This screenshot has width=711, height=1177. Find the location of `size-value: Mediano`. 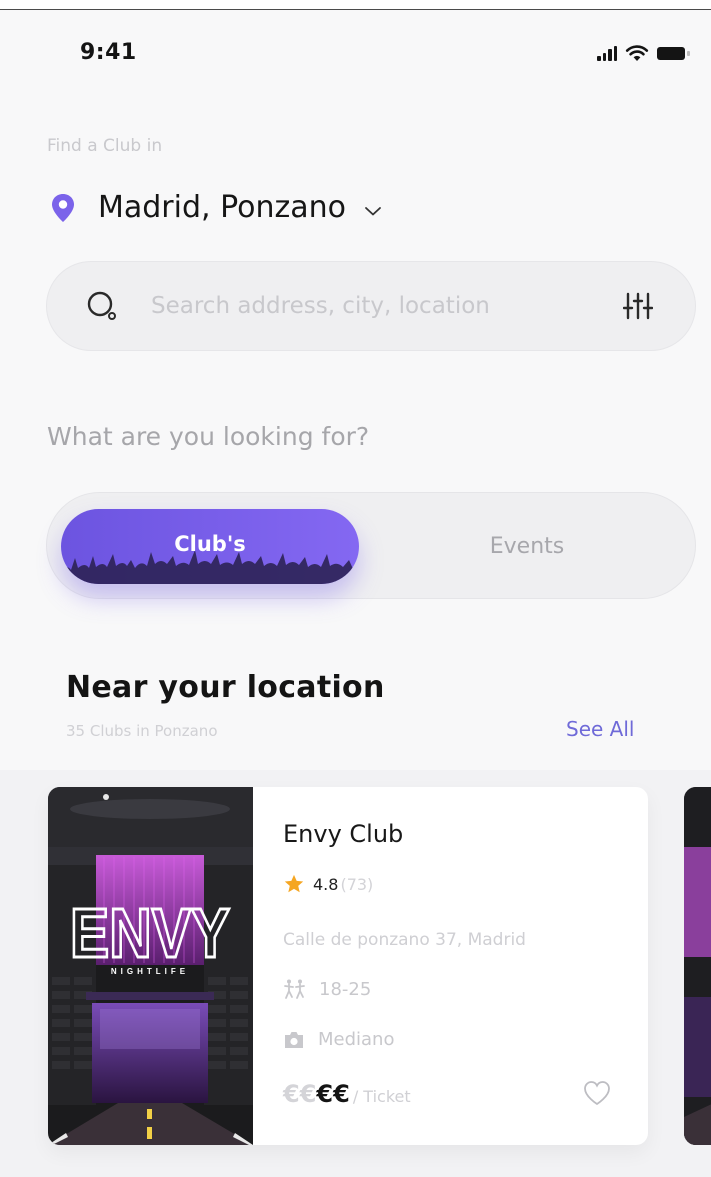

size-value: Mediano is located at coordinates (356, 1039).